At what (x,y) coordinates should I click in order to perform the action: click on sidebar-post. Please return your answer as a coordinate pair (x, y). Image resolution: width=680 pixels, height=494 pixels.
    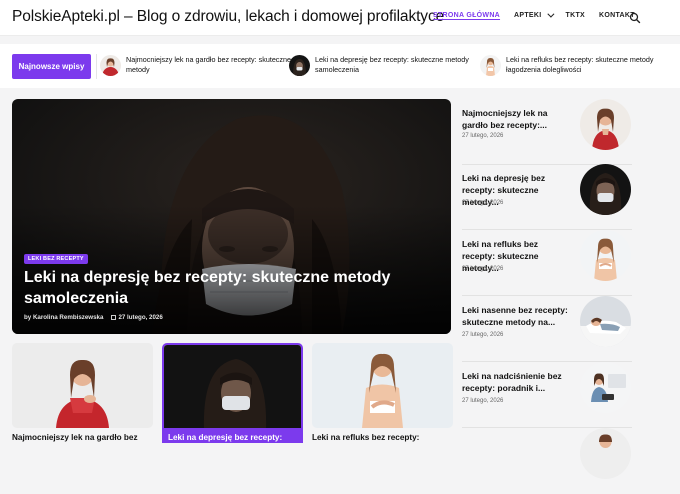
    Looking at the image, I should click on (547, 461).